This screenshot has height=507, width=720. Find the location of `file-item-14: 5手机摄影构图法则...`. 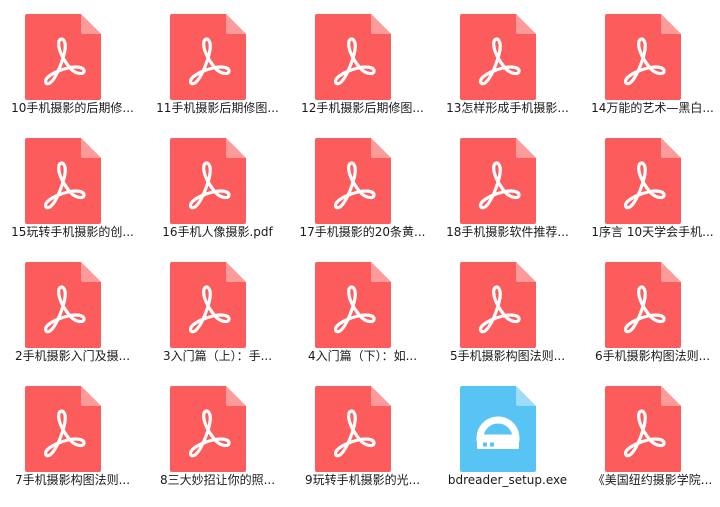

file-item-14: 5手机摄影构图法则... is located at coordinates (507, 310).